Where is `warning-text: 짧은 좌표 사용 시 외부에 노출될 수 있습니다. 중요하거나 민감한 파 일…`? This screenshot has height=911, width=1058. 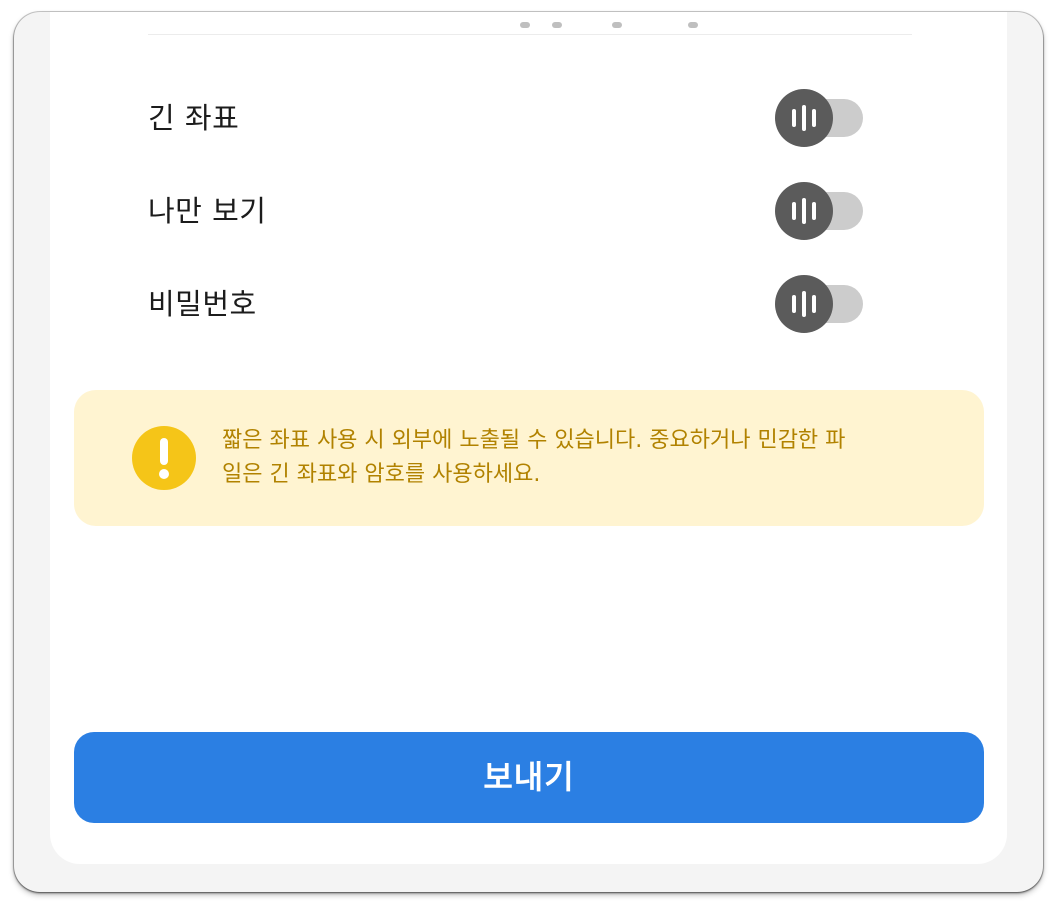 warning-text: 짧은 좌표 사용 시 외부에 노출될 수 있습니다. 중요하거나 민감한 파 일… is located at coordinates (572, 458).